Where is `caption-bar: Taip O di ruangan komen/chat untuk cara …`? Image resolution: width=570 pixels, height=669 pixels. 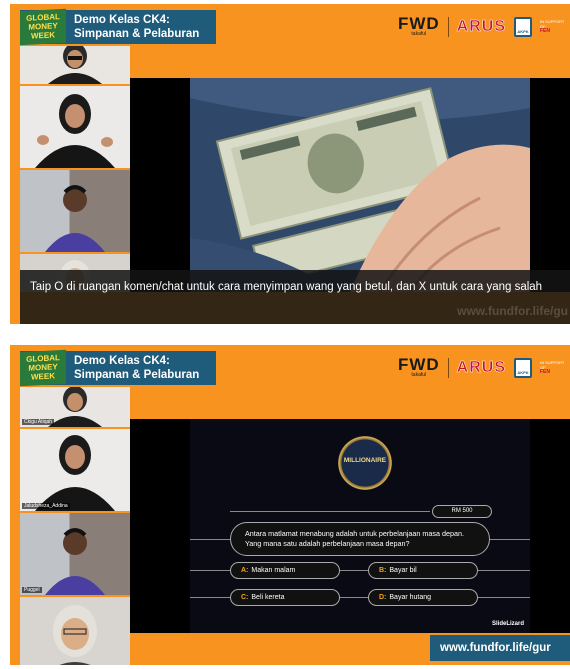
caption-bar: Taip O di ruangan komen/chat untuk cara … is located at coordinates (295, 297).